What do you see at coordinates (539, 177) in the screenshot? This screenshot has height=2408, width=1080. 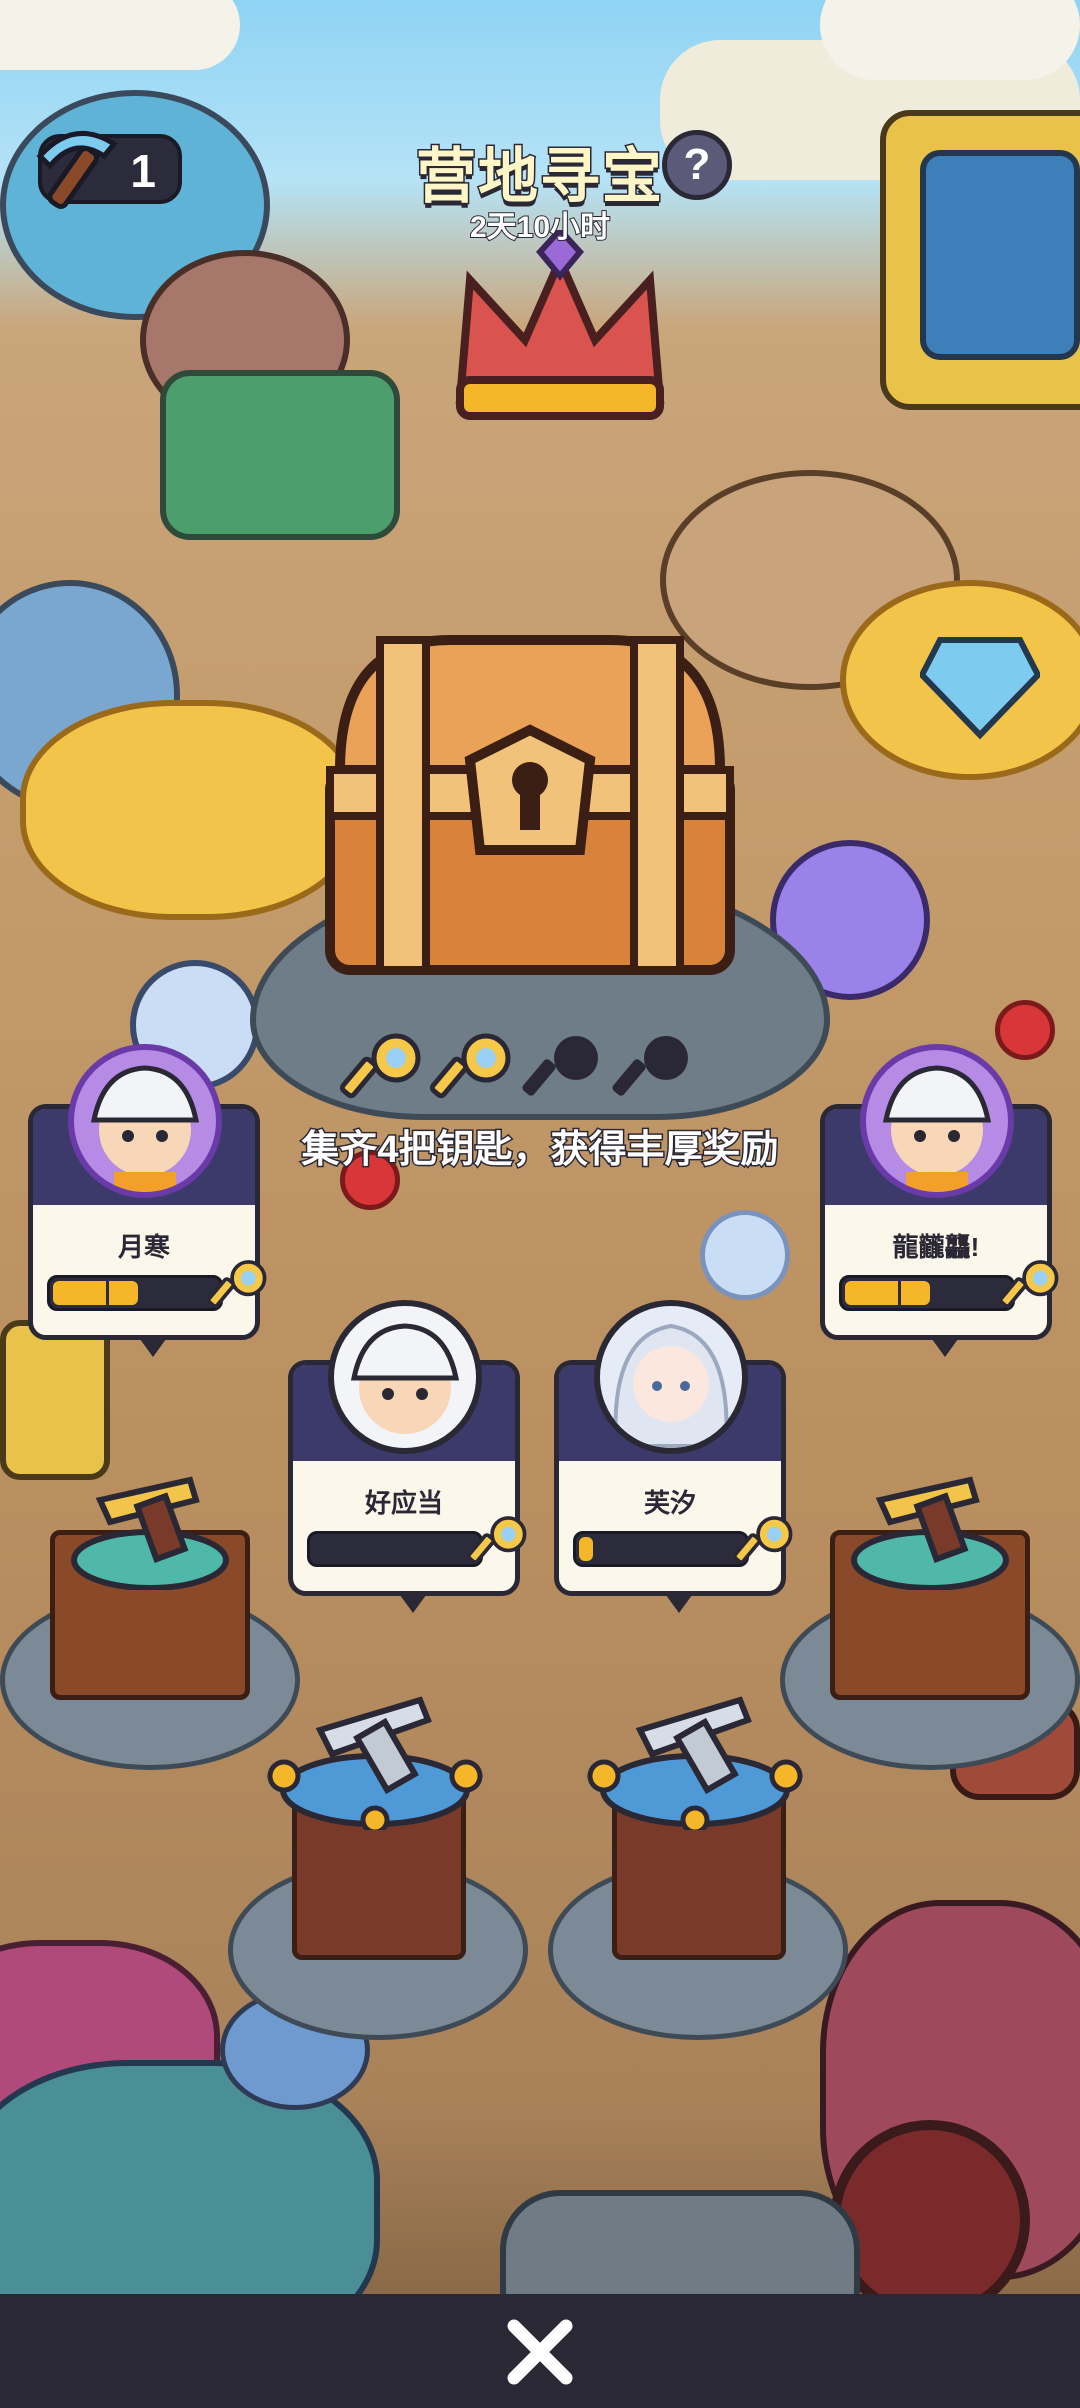 I see `page-title: 营地寻宝` at bounding box center [539, 177].